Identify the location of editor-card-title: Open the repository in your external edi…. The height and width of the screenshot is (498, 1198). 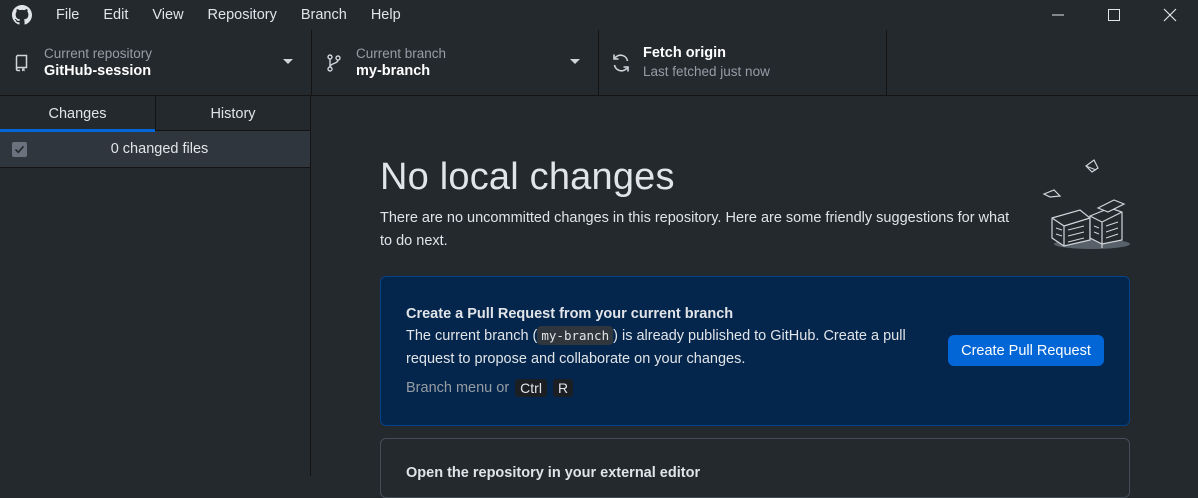
(553, 473).